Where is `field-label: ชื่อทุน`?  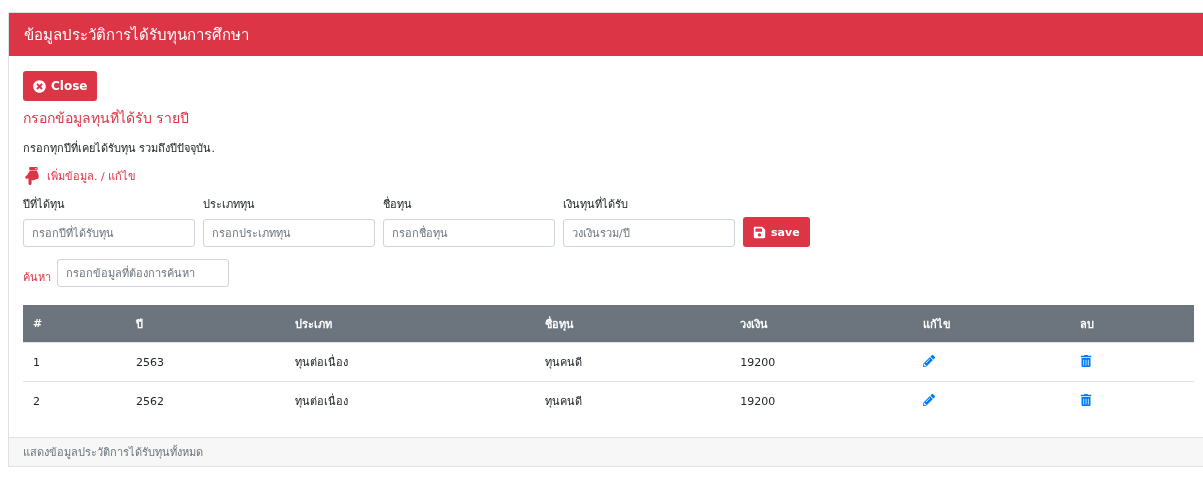 field-label: ชื่อทุน is located at coordinates (398, 204).